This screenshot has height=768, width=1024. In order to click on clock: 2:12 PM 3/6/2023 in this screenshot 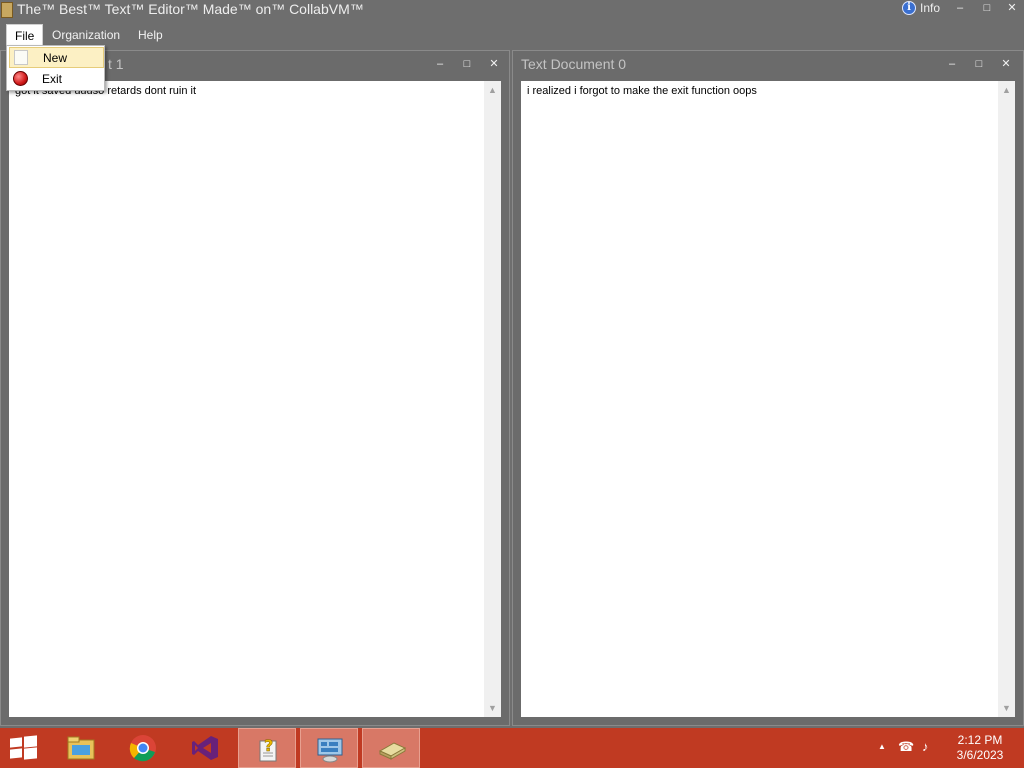, I will do `click(980, 748)`.